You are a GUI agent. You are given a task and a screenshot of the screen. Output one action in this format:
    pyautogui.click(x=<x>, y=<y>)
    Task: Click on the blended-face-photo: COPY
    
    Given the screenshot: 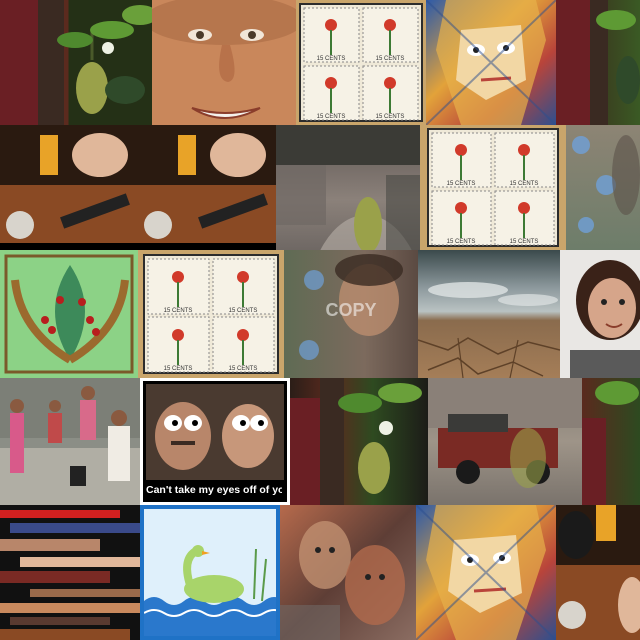 What is the action you would take?
    pyautogui.click(x=351, y=314)
    